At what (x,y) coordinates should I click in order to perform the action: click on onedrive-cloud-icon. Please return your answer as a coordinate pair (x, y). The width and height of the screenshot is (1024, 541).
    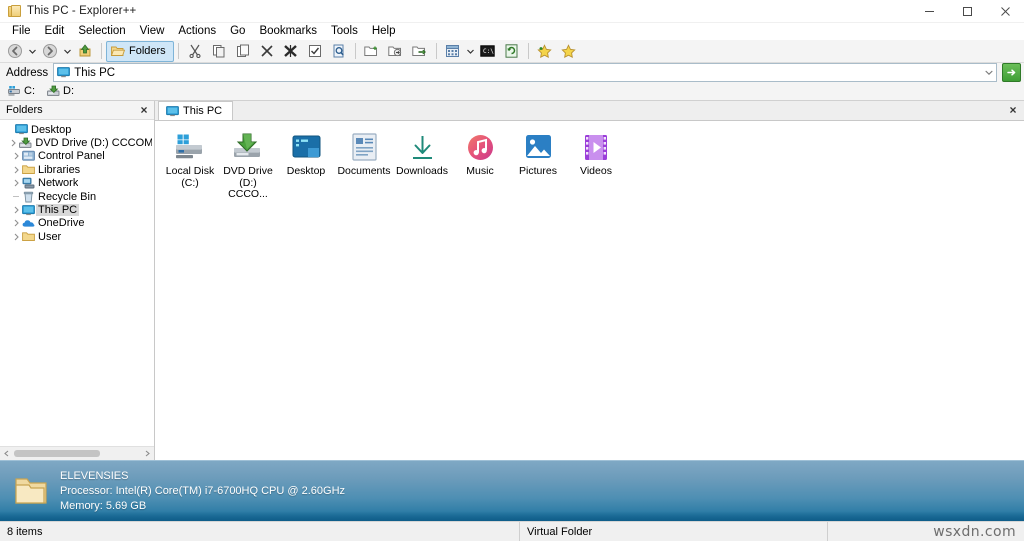
    Looking at the image, I should click on (28, 223).